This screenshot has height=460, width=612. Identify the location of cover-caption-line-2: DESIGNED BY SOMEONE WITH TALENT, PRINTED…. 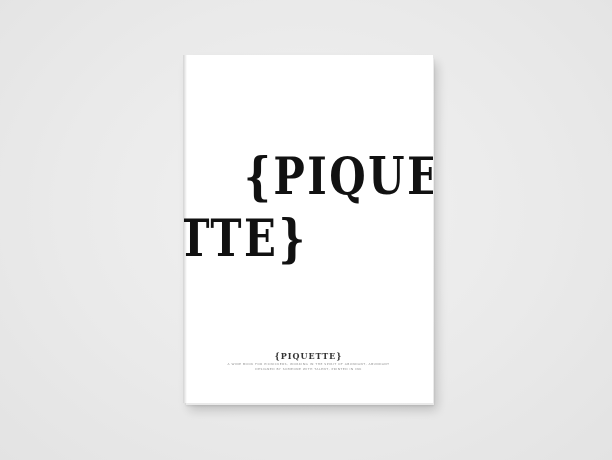
(308, 369).